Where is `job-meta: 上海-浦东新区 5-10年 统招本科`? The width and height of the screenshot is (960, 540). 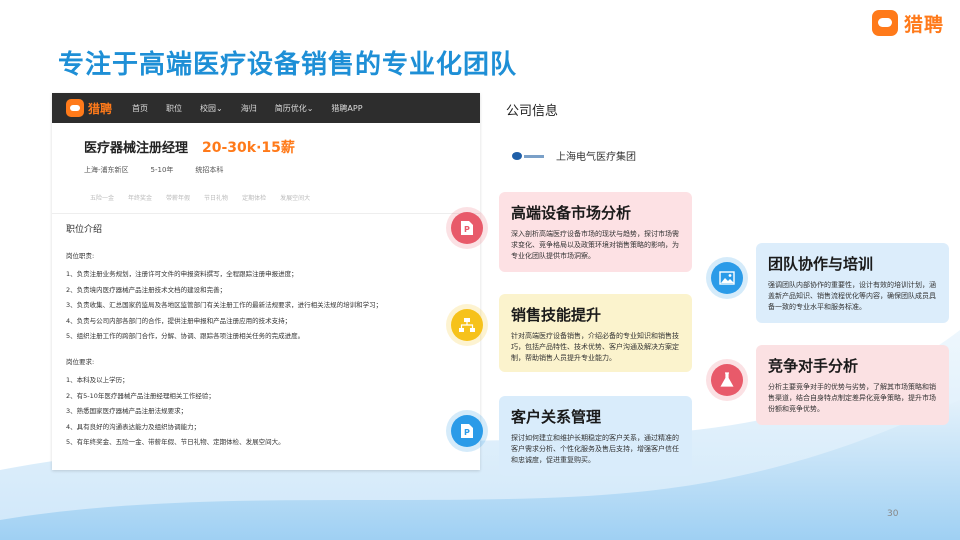
job-meta: 上海-浦东新区 5-10年 统招本科 is located at coordinates (153, 170).